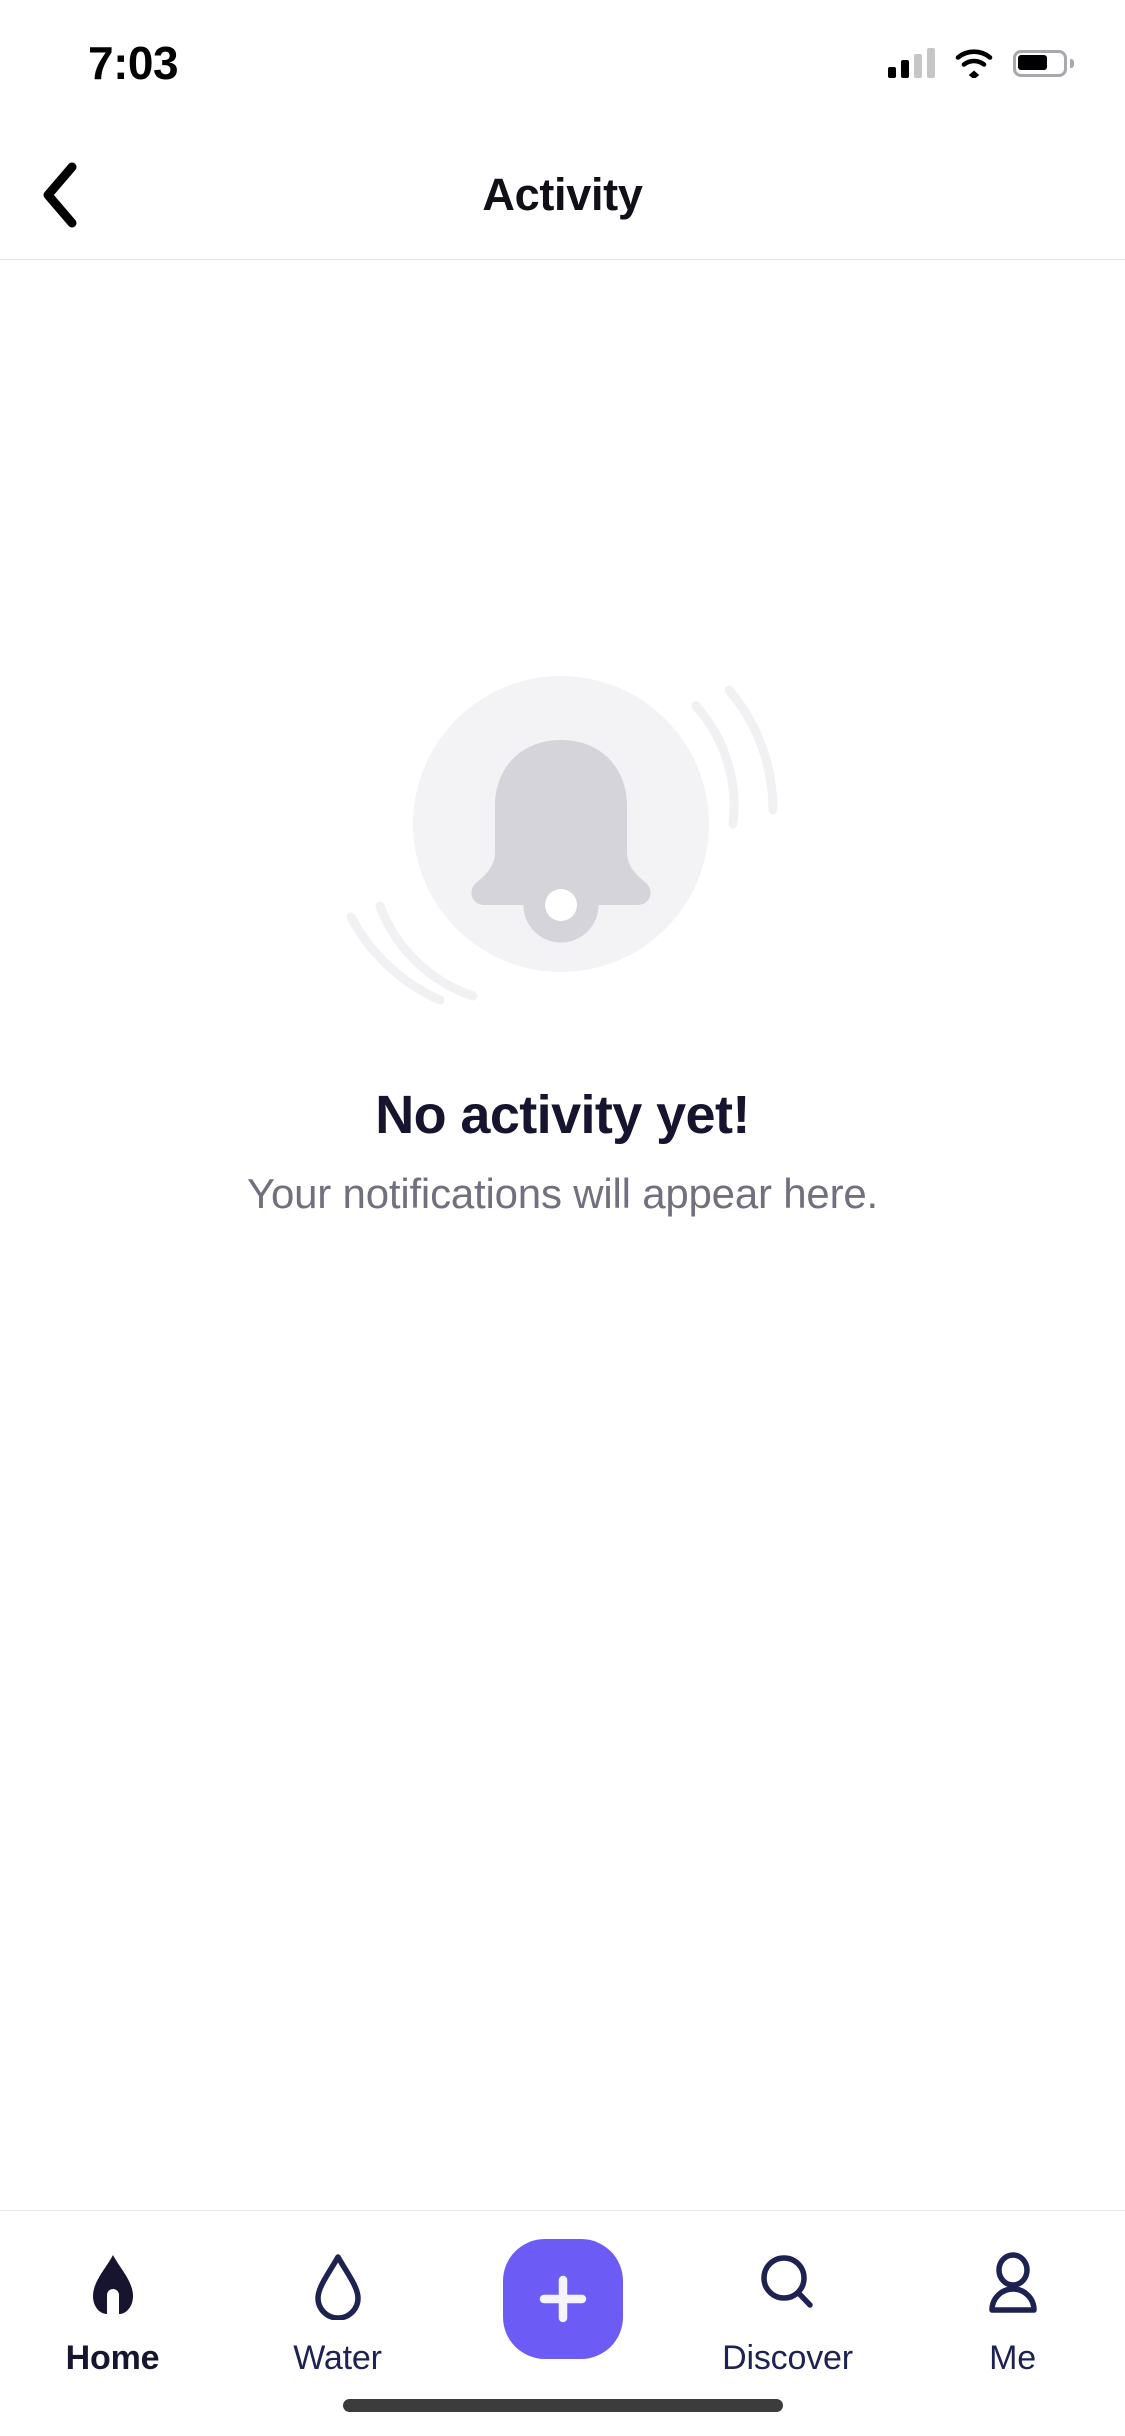  I want to click on tab-discover: Discover, so click(787, 2311).